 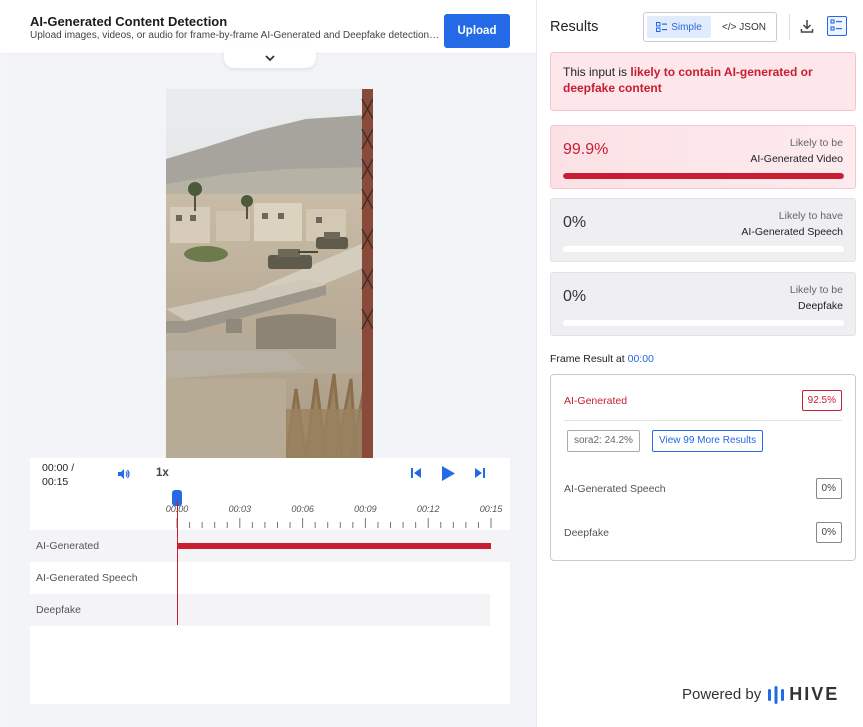 I want to click on collapse-header-toggle, so click(x=270, y=58).